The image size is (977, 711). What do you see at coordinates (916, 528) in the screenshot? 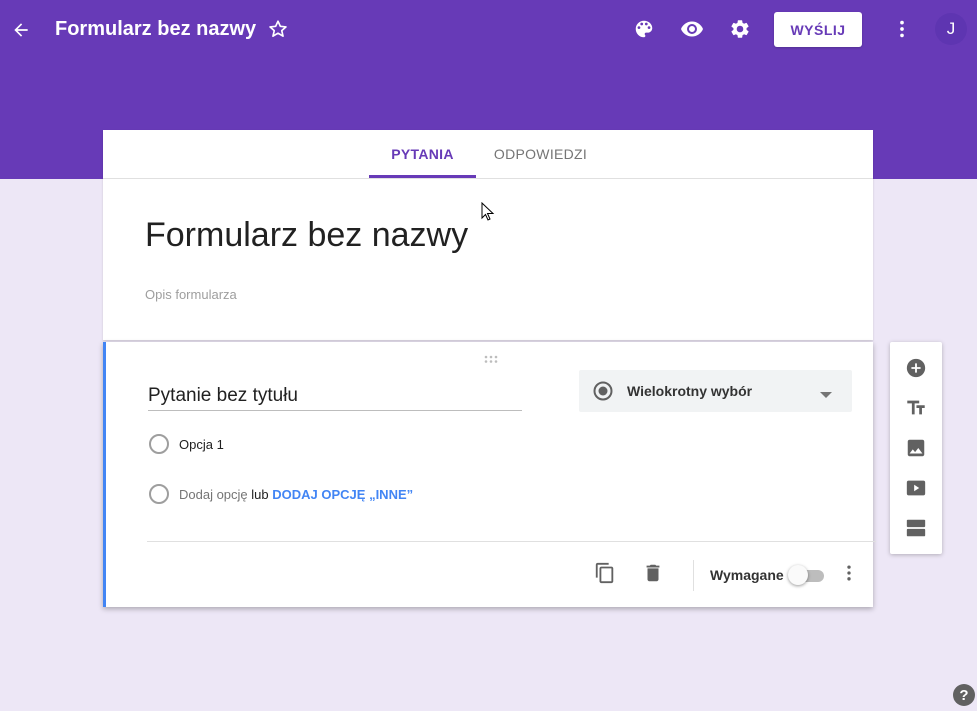
I see `section-icon` at bounding box center [916, 528].